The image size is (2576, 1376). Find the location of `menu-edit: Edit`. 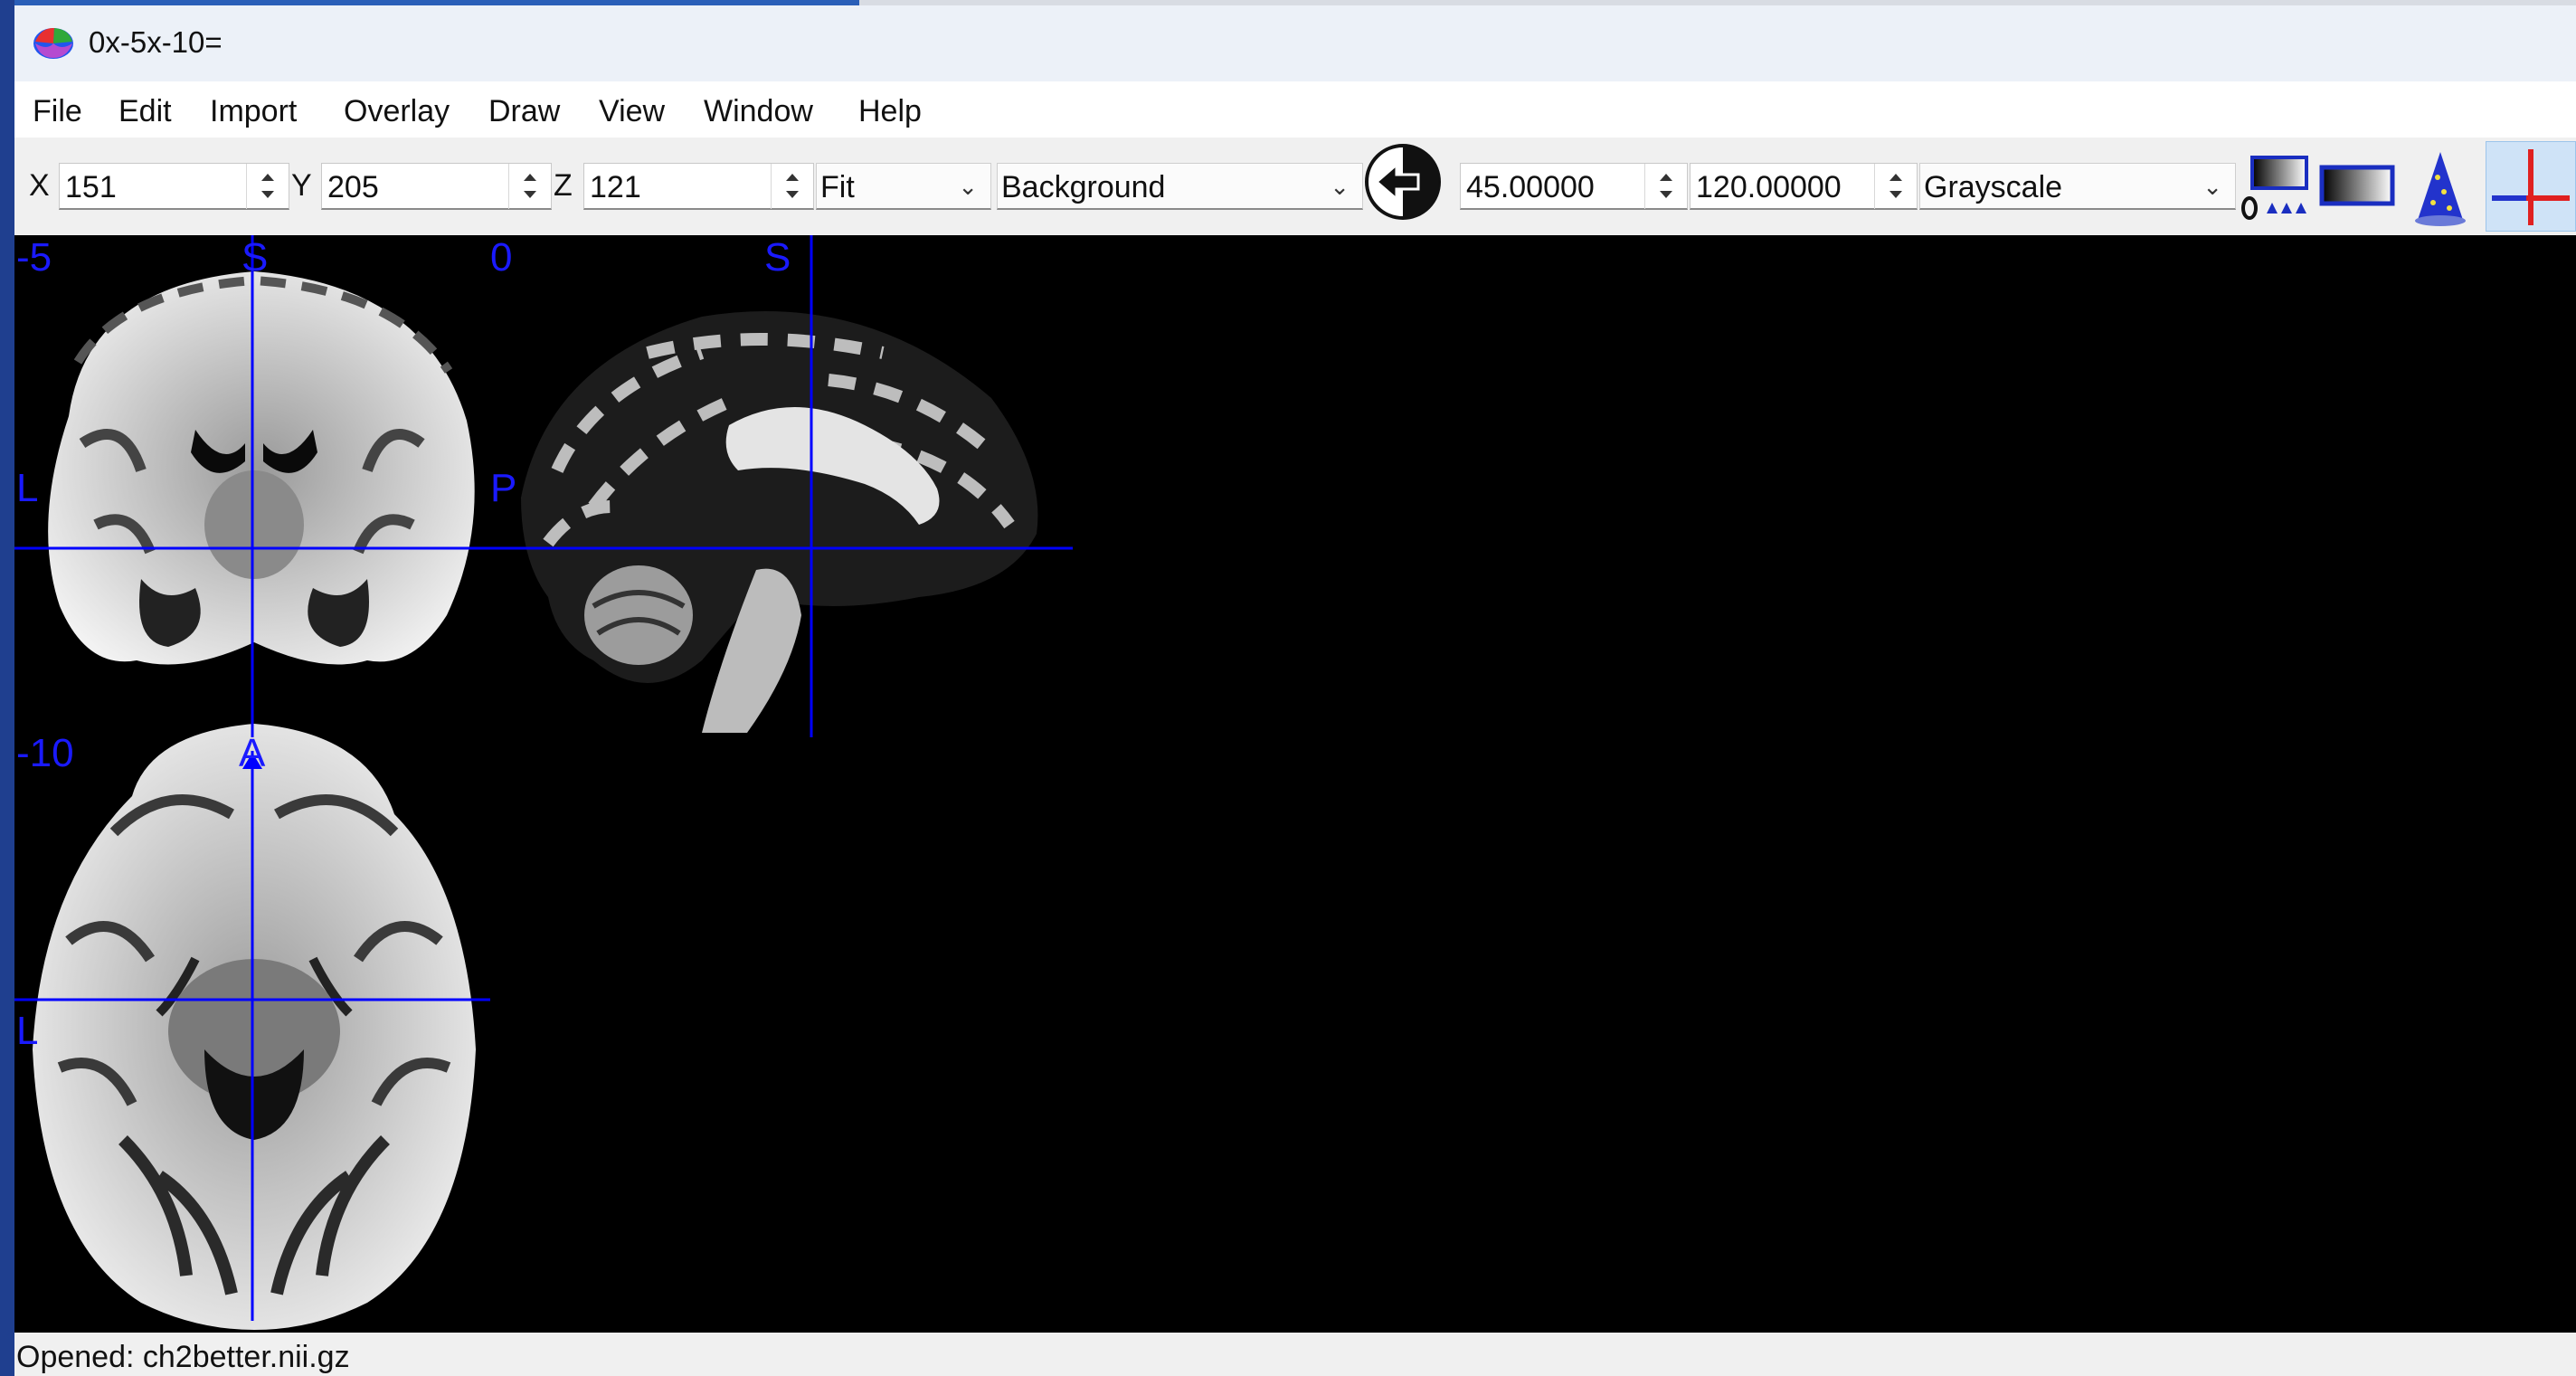

menu-edit: Edit is located at coordinates (145, 112).